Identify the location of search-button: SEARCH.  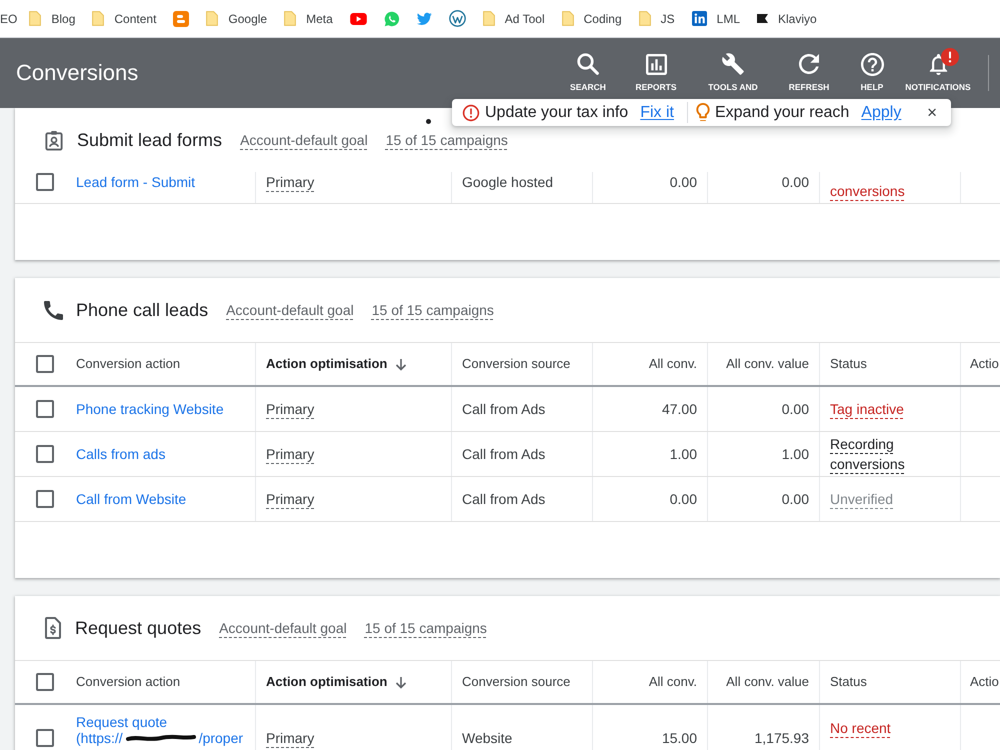
(588, 67).